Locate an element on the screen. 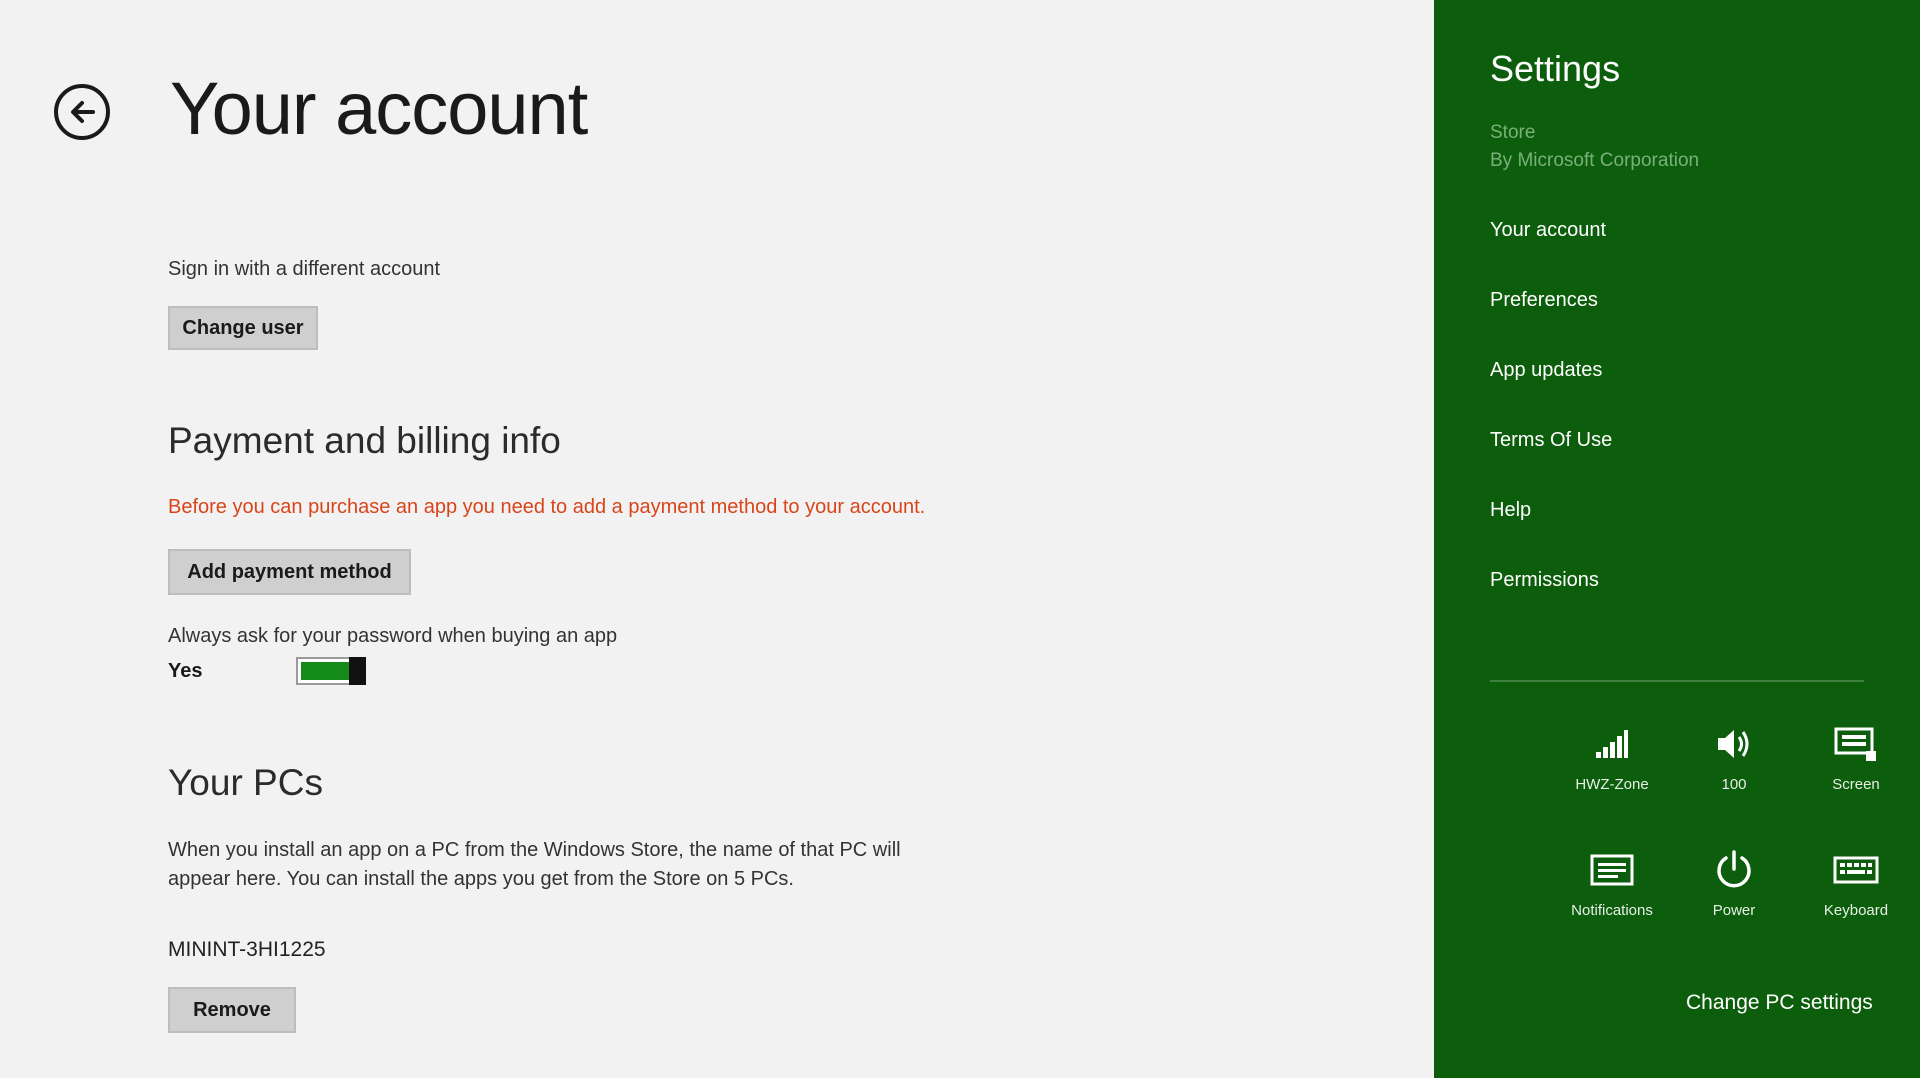 The height and width of the screenshot is (1078, 1920). payment-heading: Payment and billing info is located at coordinates (364, 440).